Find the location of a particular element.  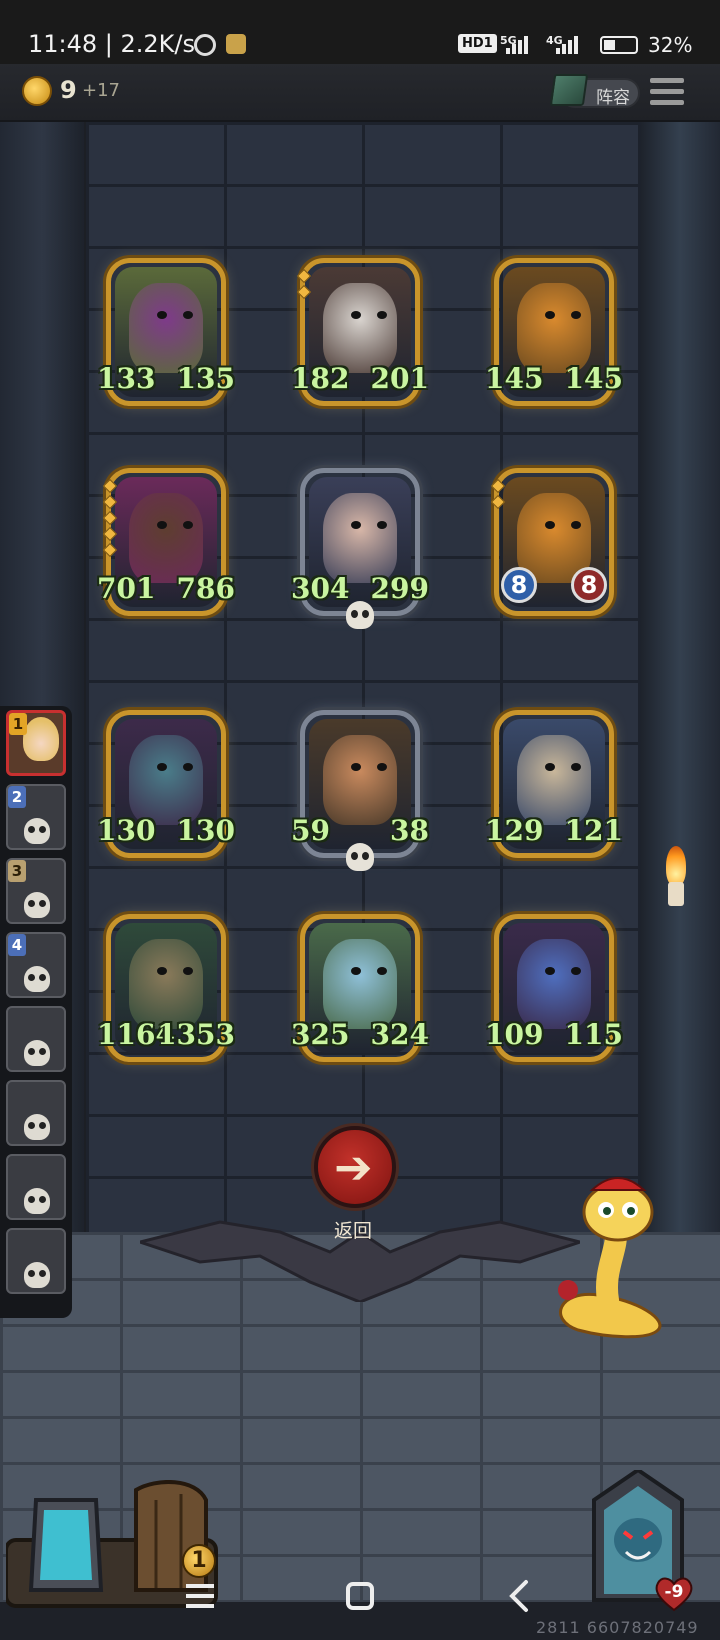

rank-badge: 3 is located at coordinates (17, 871).